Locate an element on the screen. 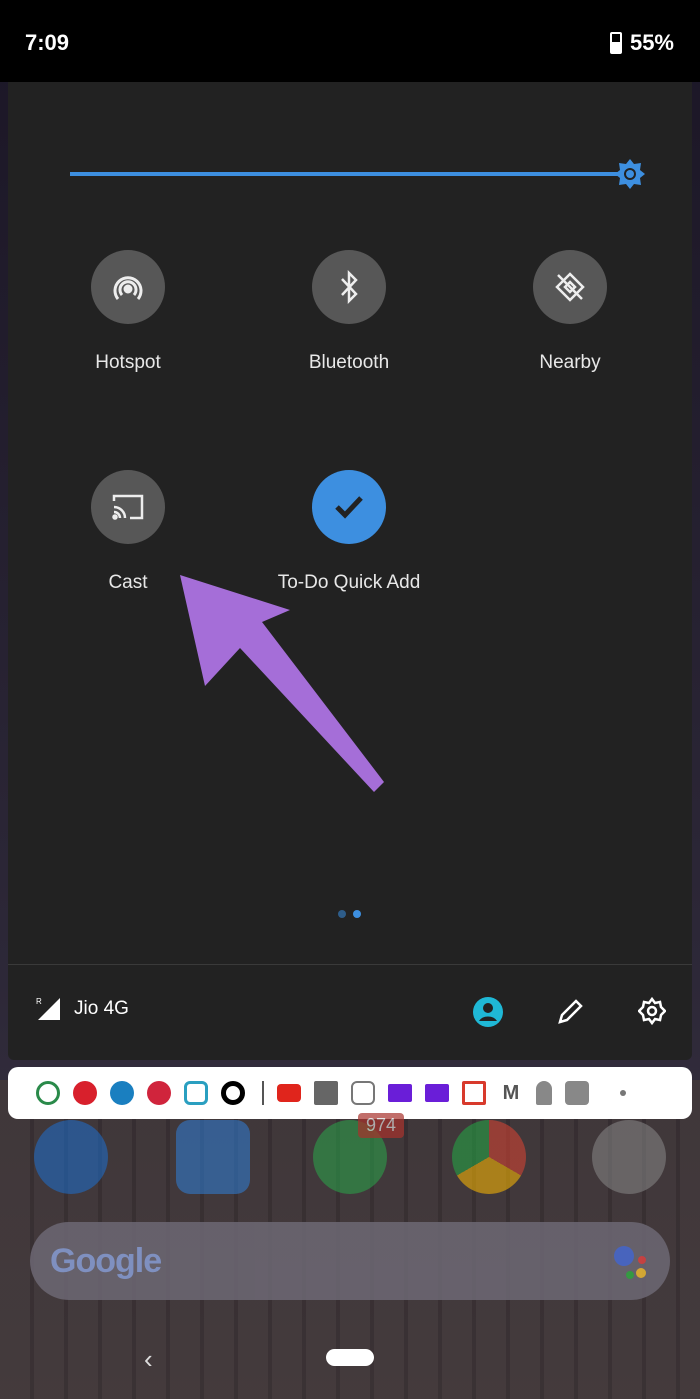 This screenshot has height=1399, width=700. bell-icon is located at coordinates (544, 1093).